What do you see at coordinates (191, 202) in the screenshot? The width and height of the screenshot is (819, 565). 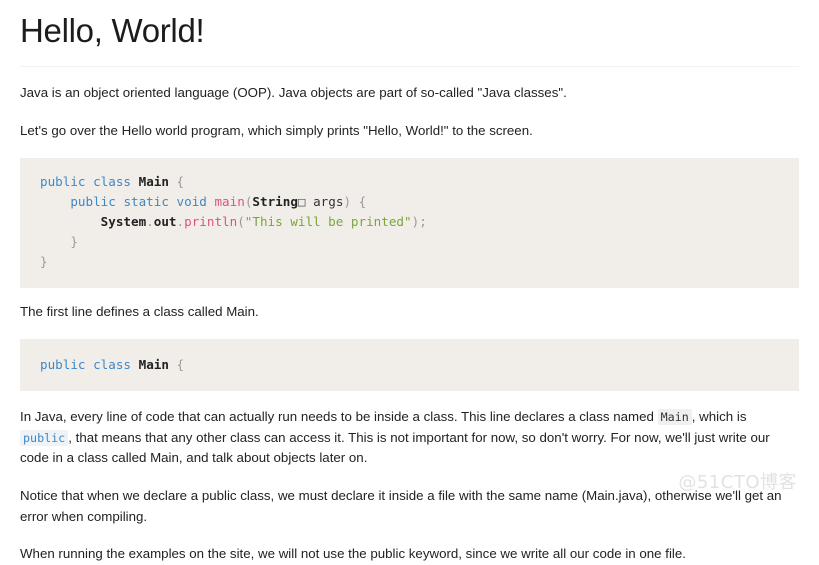 I see `token-keyword-void: void` at bounding box center [191, 202].